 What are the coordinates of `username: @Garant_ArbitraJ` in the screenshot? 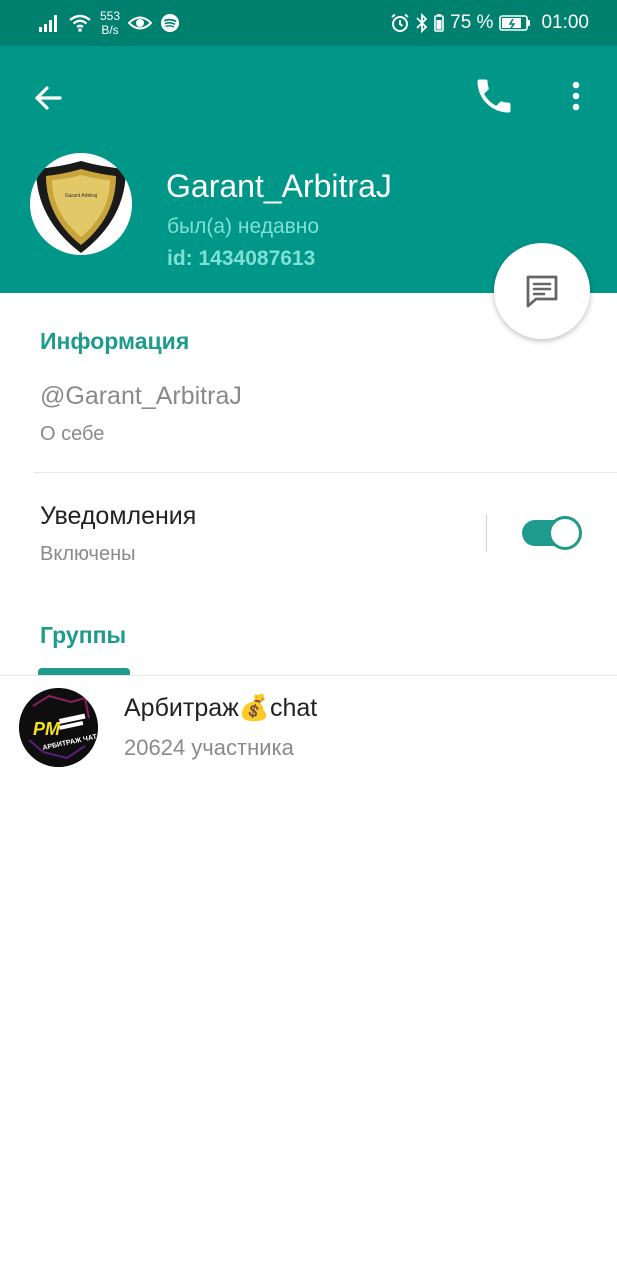 It's located at (141, 396).